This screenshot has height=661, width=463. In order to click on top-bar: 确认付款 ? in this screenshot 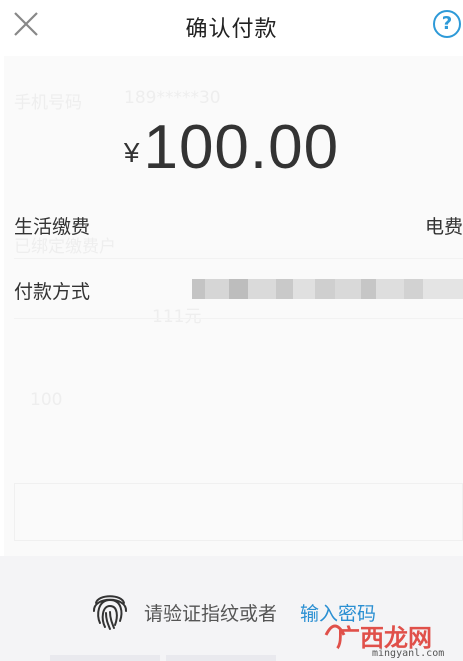, I will do `click(231, 28)`.